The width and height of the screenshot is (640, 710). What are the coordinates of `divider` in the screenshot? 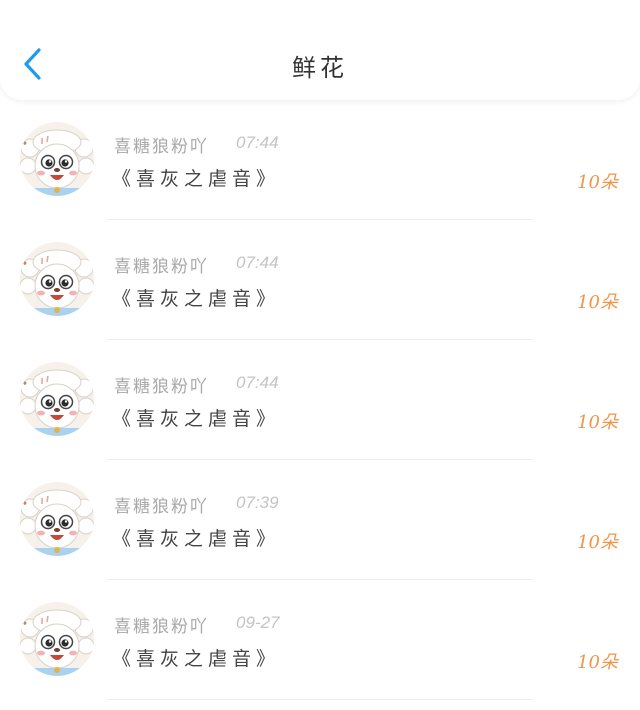 It's located at (320, 699).